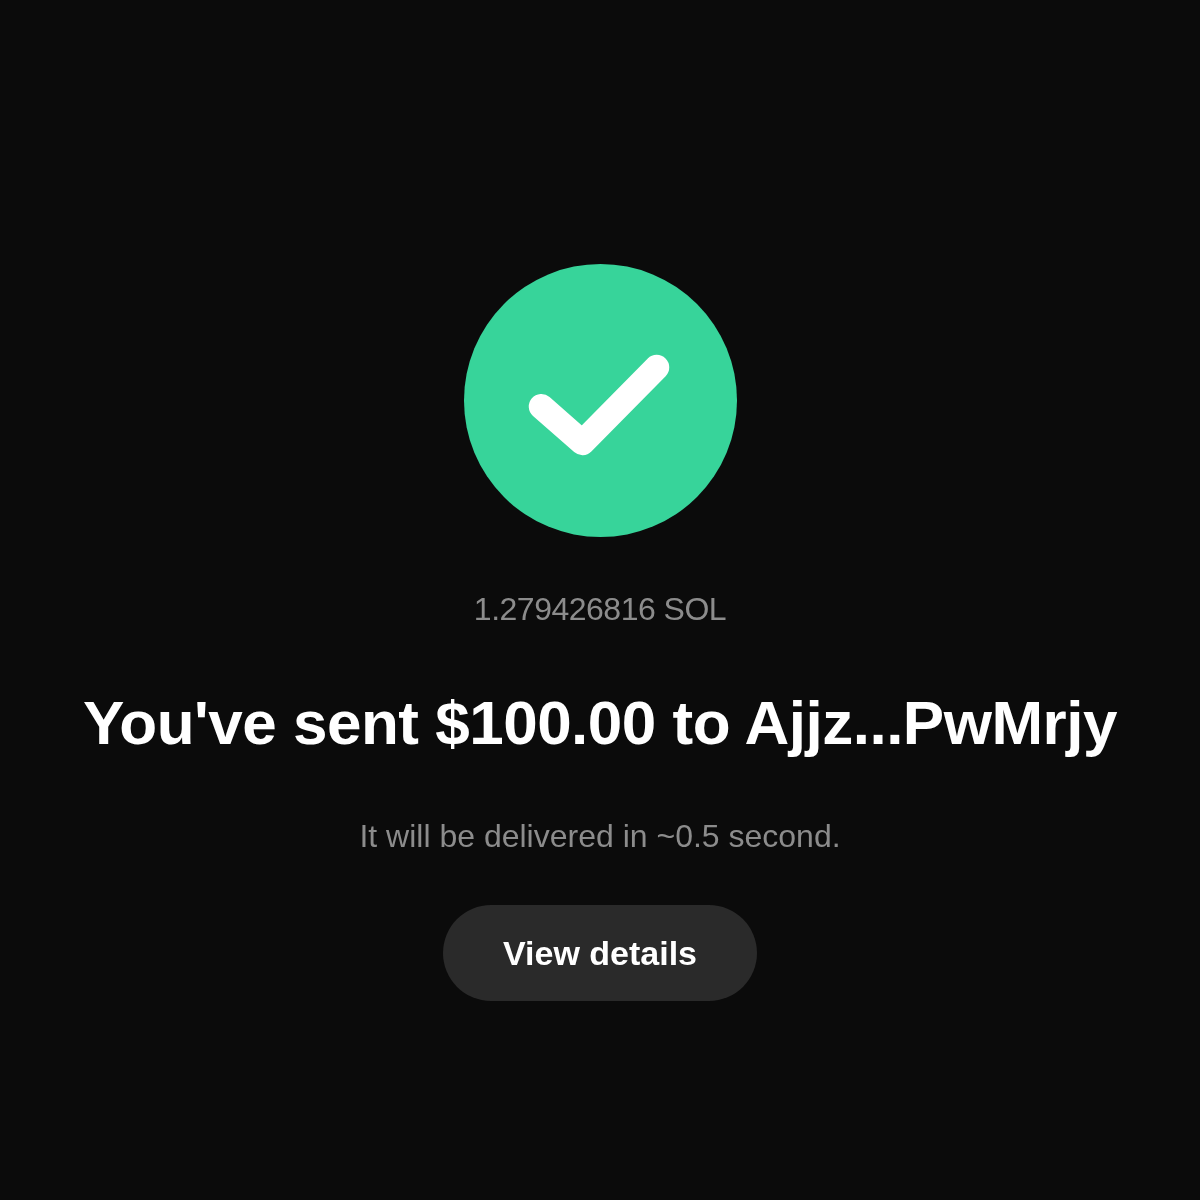 The image size is (1200, 1200). Describe the element at coordinates (600, 836) in the screenshot. I see `delivery-note: It will be delivered in ~0.5 second.` at that location.